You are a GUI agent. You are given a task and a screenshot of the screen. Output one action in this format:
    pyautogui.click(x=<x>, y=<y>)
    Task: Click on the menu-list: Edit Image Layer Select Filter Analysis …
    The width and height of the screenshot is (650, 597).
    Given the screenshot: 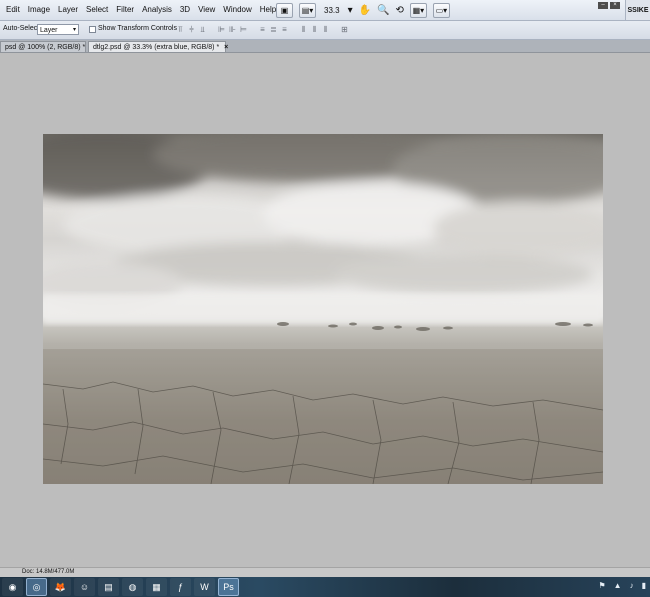 What is the action you would take?
    pyautogui.click(x=141, y=10)
    